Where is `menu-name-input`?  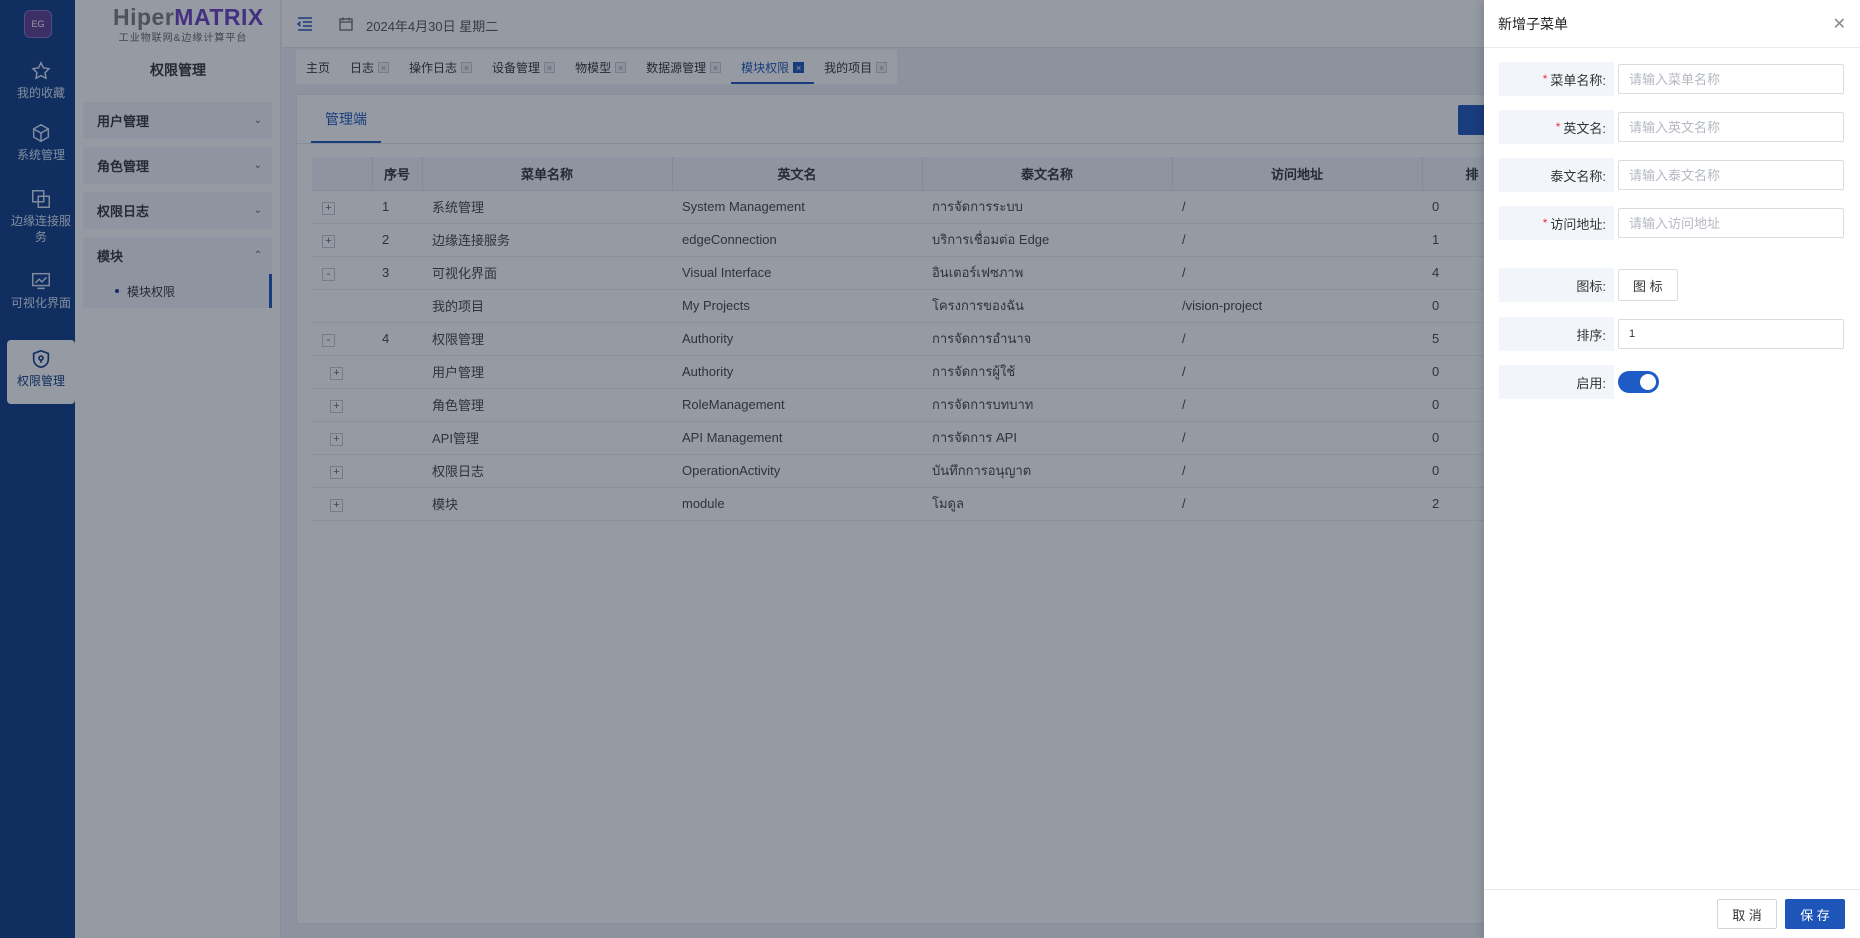 menu-name-input is located at coordinates (1731, 79).